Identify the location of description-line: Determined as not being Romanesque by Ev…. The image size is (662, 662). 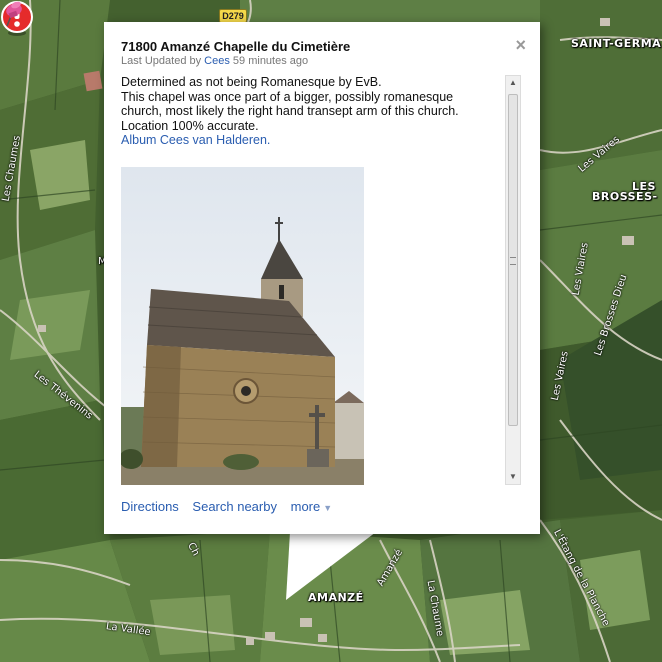
(251, 82).